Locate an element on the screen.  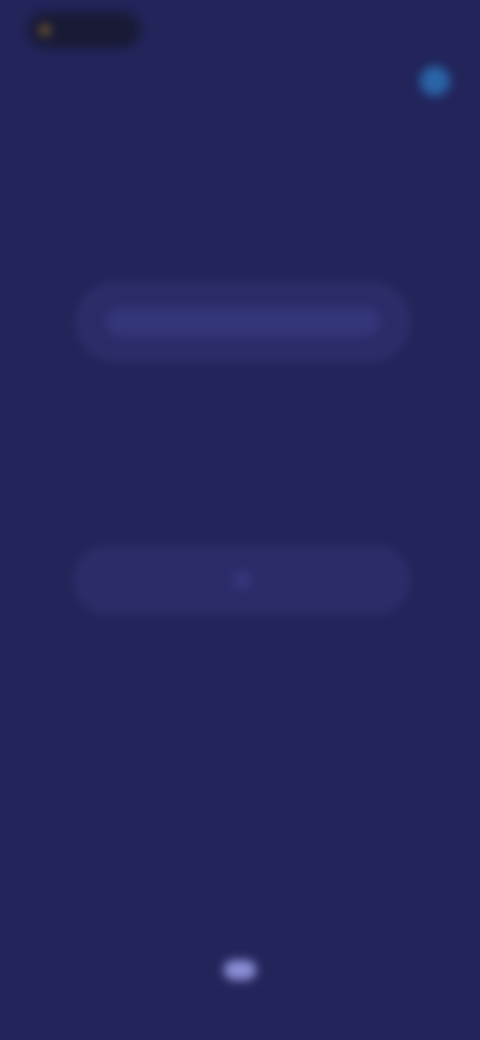
bottom-navigation is located at coordinates (240, 970).